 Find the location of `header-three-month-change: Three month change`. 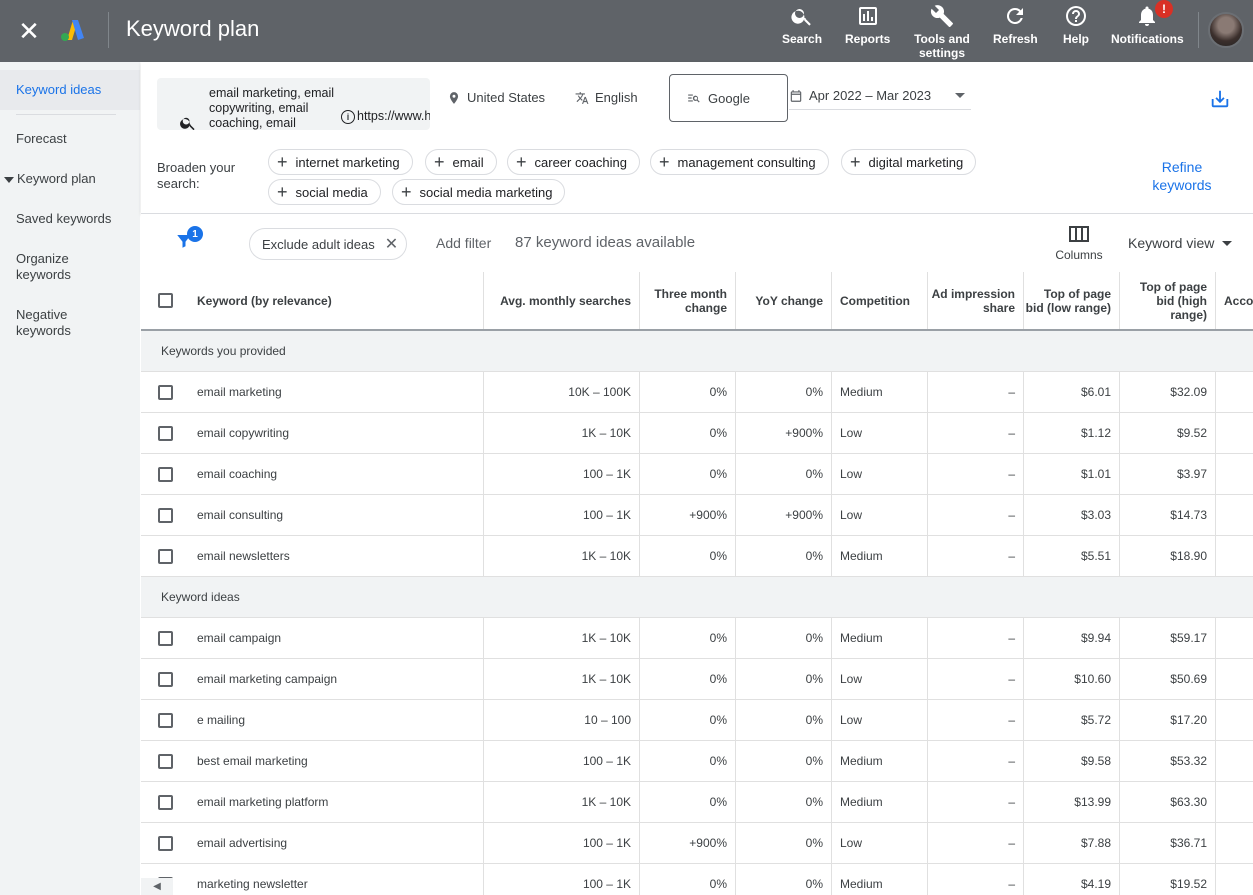

header-three-month-change: Three month change is located at coordinates (688, 300).